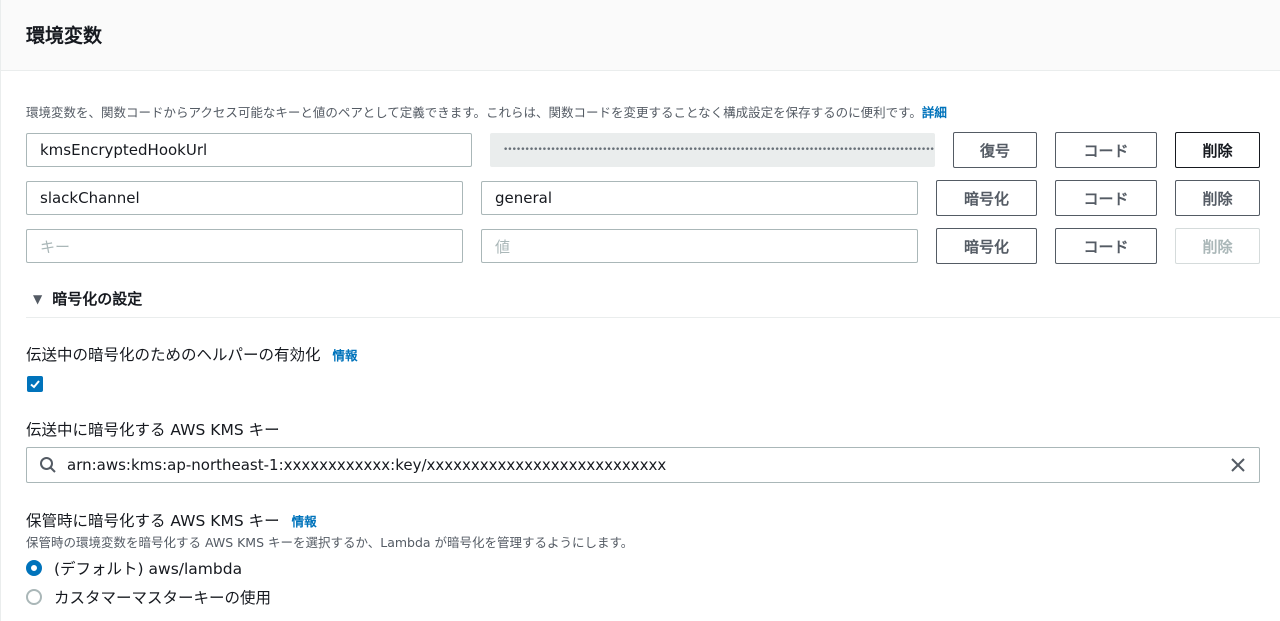 This screenshot has height=621, width=1280. I want to click on radio-label-custom: カスタマーマスターキーの使用, so click(163, 598).